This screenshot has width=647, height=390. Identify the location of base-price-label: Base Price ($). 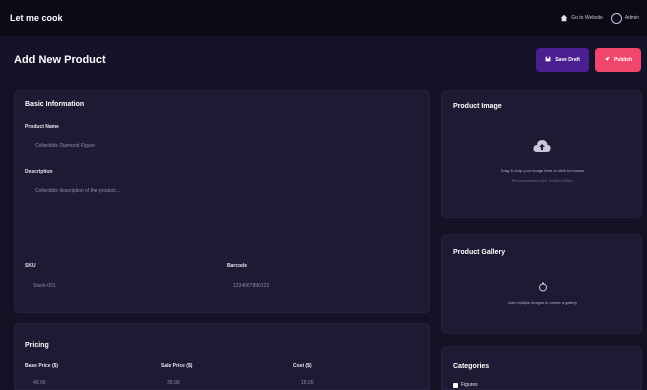
(42, 366).